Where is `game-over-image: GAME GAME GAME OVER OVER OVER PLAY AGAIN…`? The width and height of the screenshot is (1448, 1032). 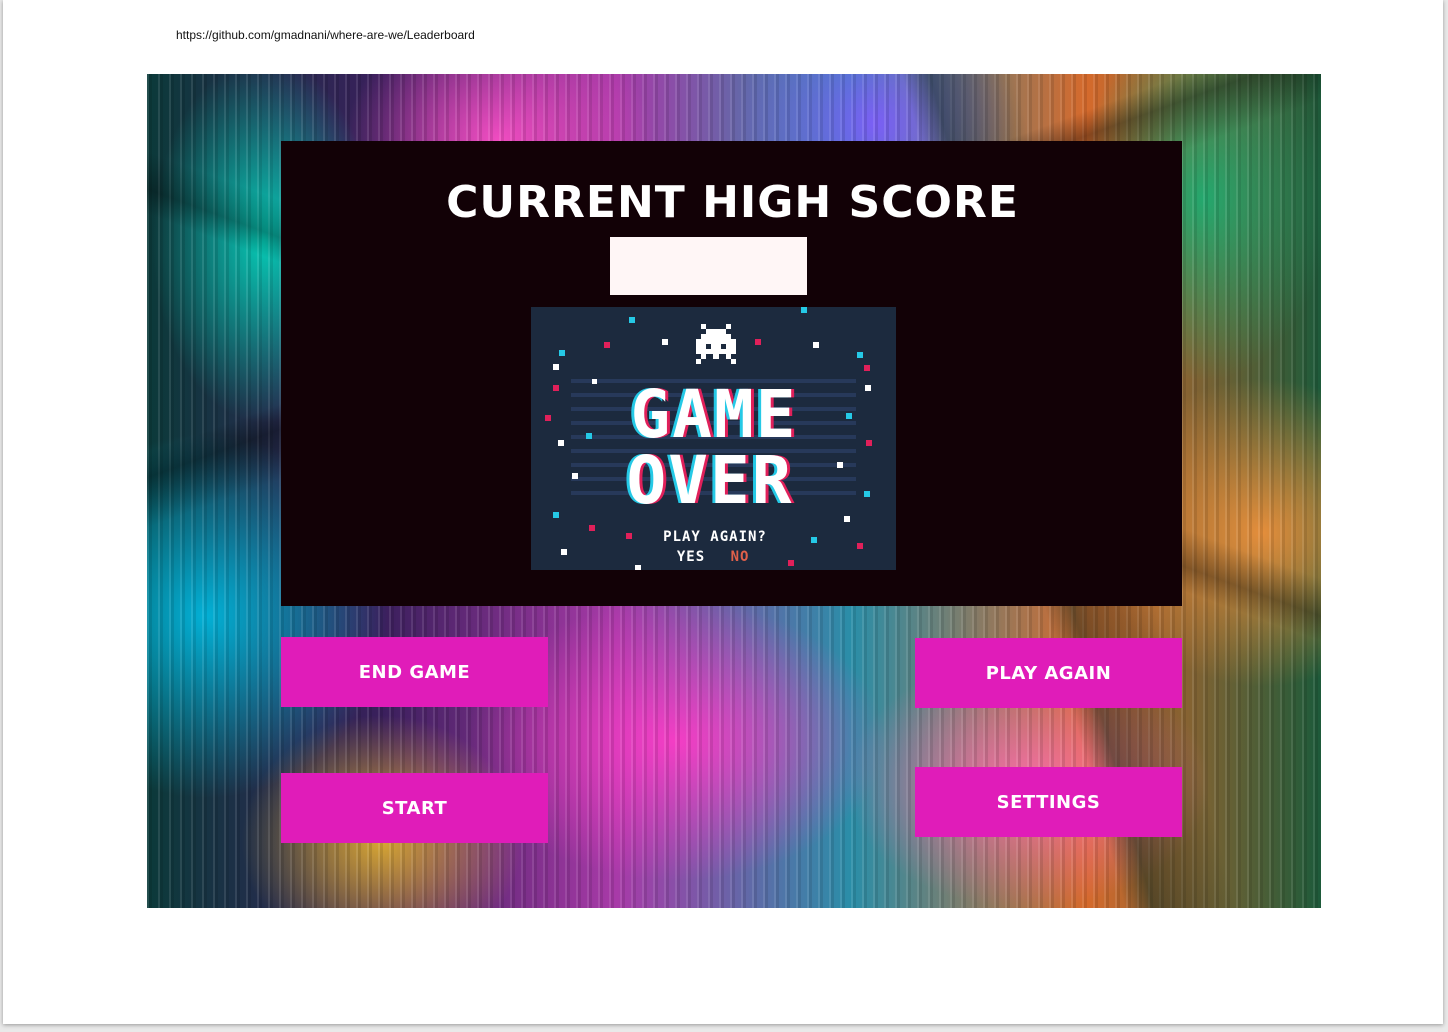
game-over-image: GAME GAME GAME OVER OVER OVER PLAY AGAIN… is located at coordinates (713, 438).